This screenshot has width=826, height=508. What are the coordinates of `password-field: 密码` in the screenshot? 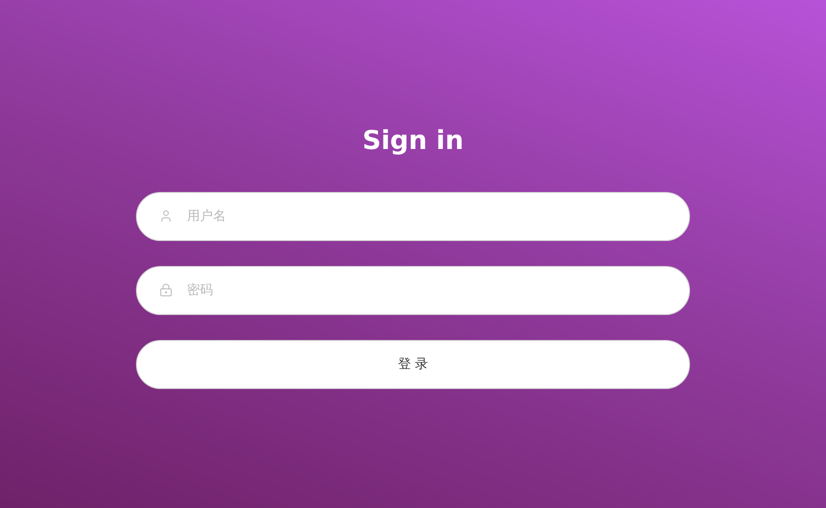 It's located at (413, 290).